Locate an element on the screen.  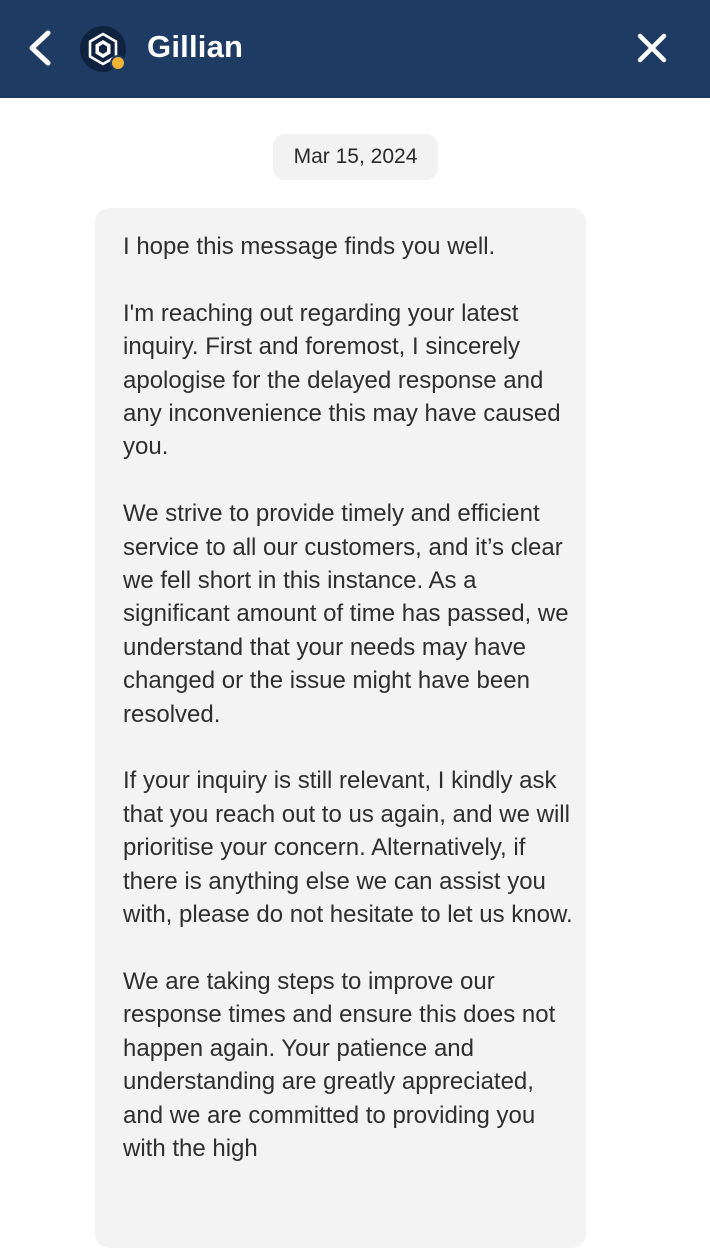
date-separator: Mar 15, 2024 is located at coordinates (355, 157).